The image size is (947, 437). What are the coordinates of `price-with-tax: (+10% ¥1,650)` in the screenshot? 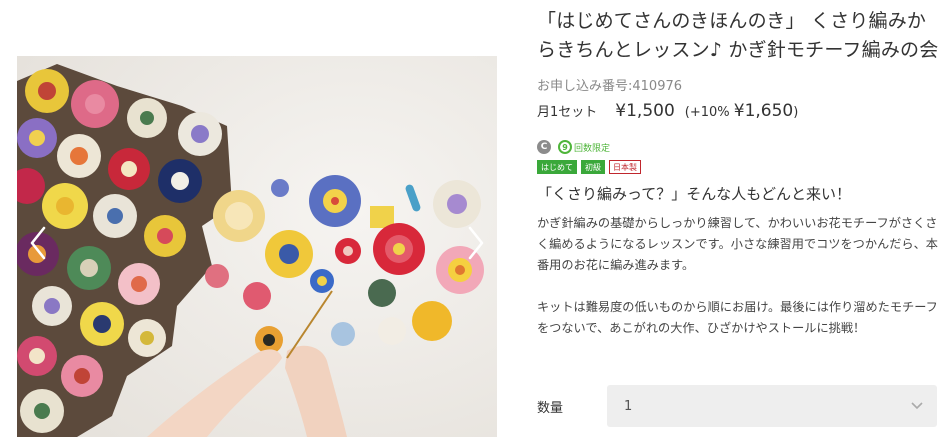 It's located at (742, 111).